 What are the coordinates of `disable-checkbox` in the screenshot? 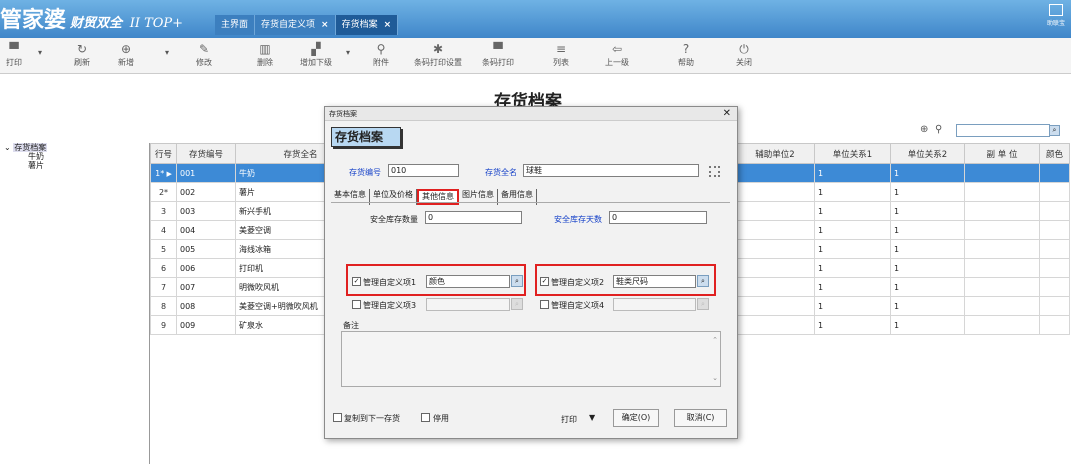 It's located at (425, 417).